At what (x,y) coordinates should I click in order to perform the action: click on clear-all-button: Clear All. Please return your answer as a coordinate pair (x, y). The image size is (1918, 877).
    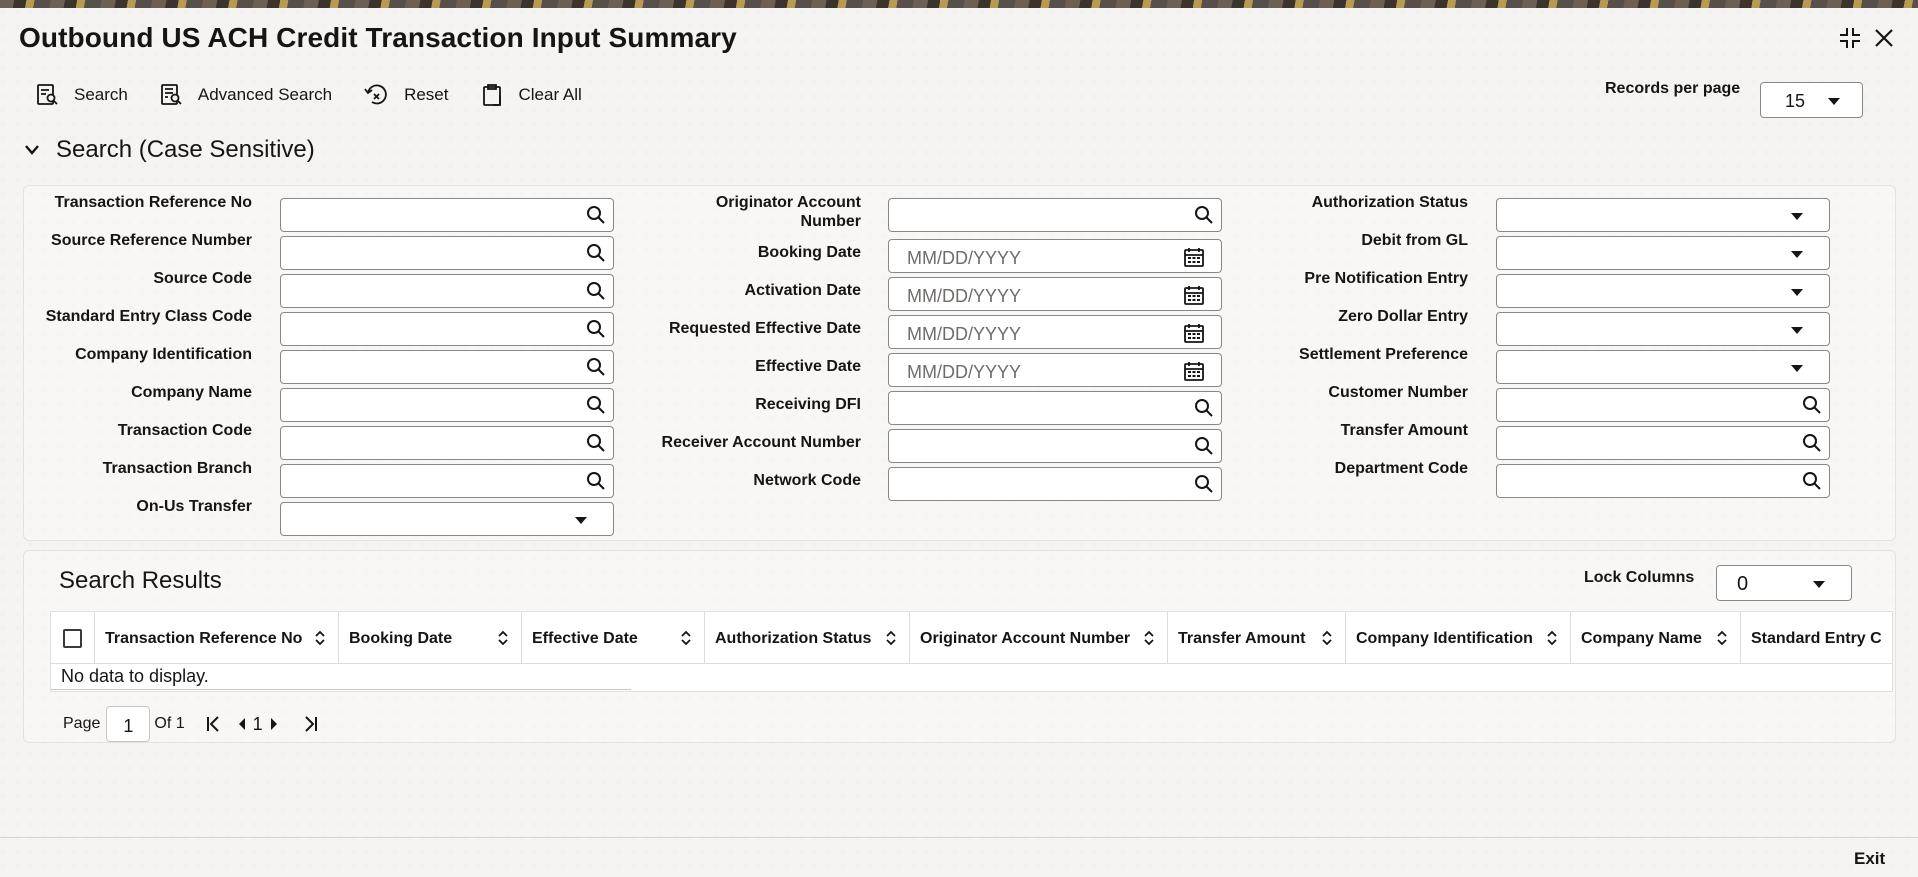
    Looking at the image, I should click on (531, 95).